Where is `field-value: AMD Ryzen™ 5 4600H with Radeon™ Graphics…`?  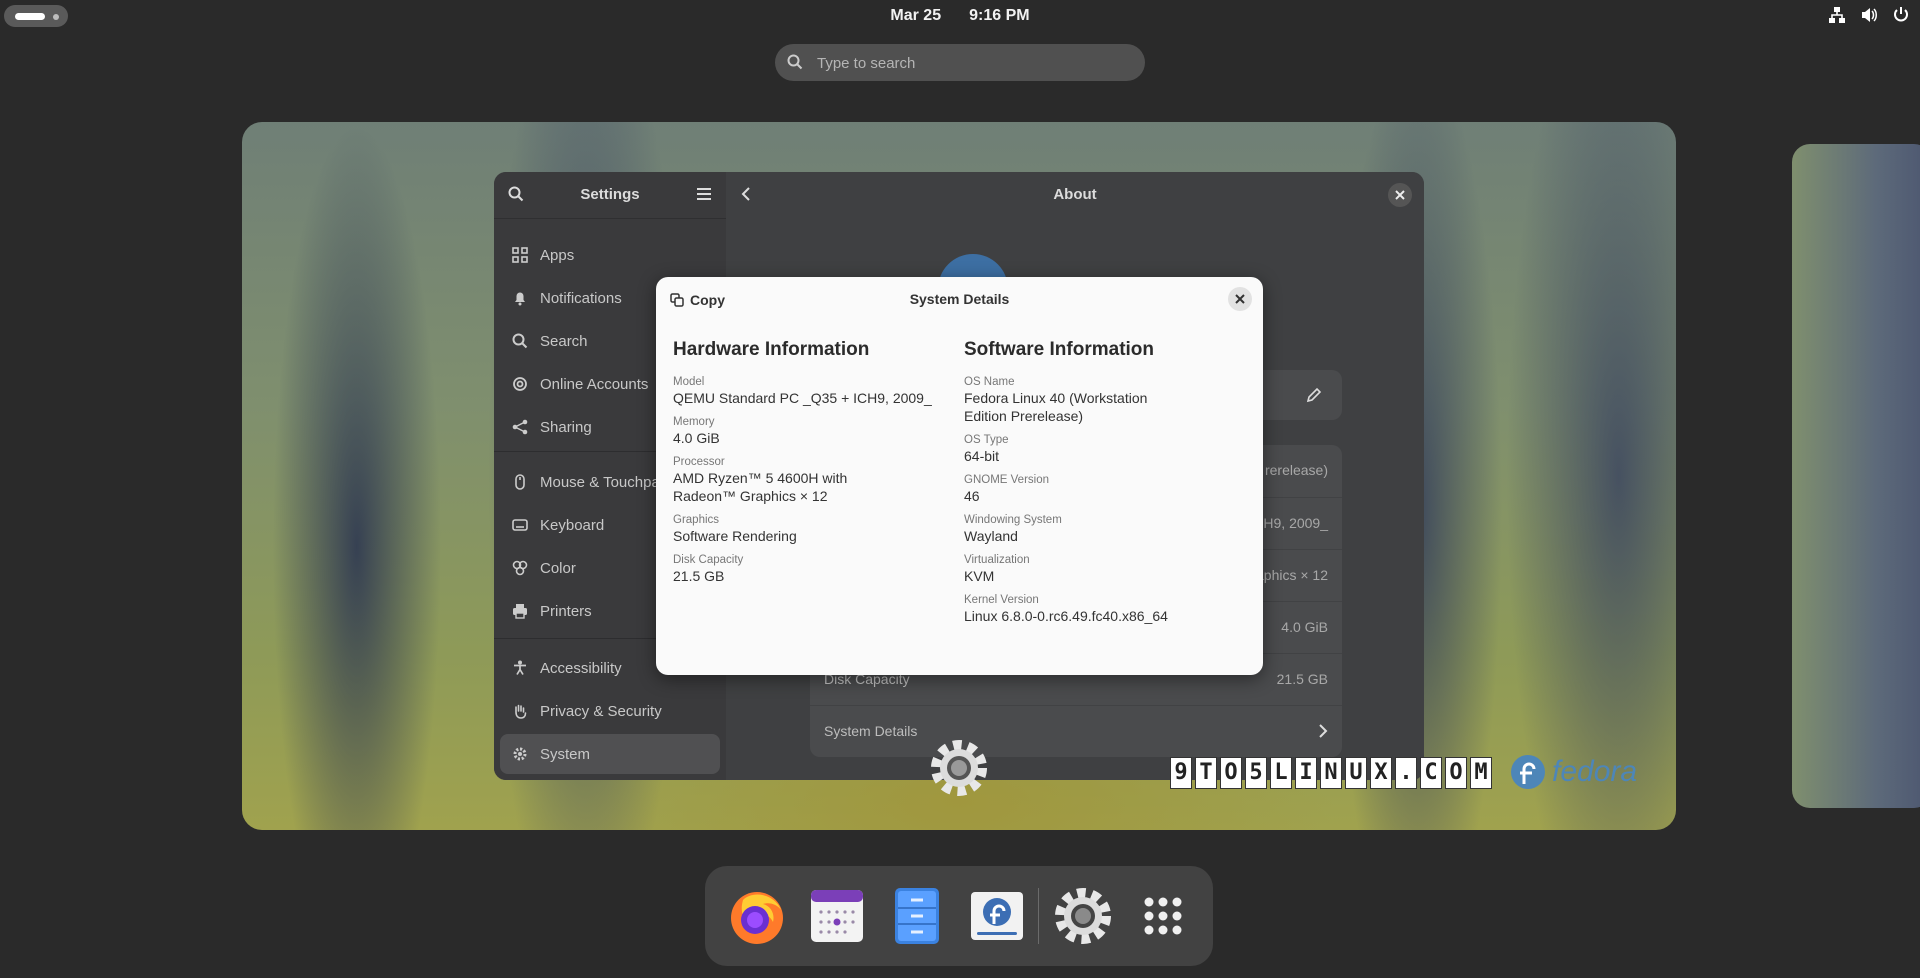
field-value: AMD Ryzen™ 5 4600H with Radeon™ Graphics… is located at coordinates (760, 487).